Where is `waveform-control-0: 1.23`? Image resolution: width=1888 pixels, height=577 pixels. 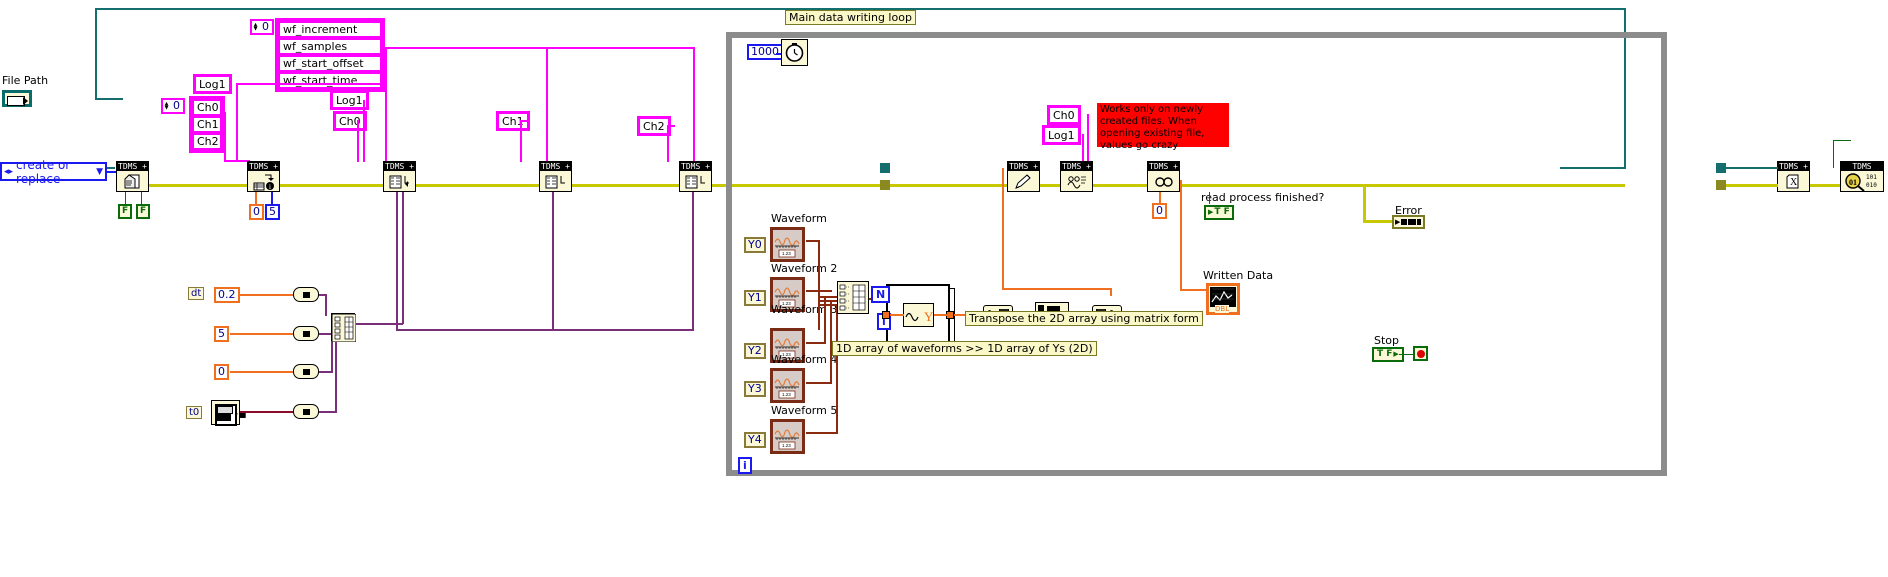
waveform-control-0: 1.23 is located at coordinates (787, 244).